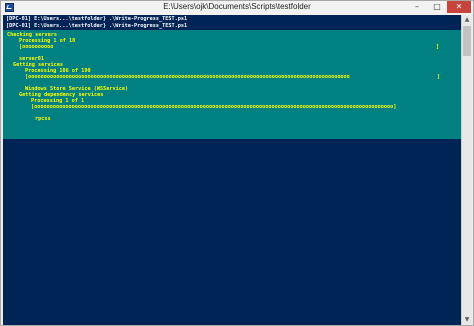 The width and height of the screenshot is (474, 326). Describe the element at coordinates (36, 47) in the screenshot. I see `progress-bar: [oooooooooo` at that location.